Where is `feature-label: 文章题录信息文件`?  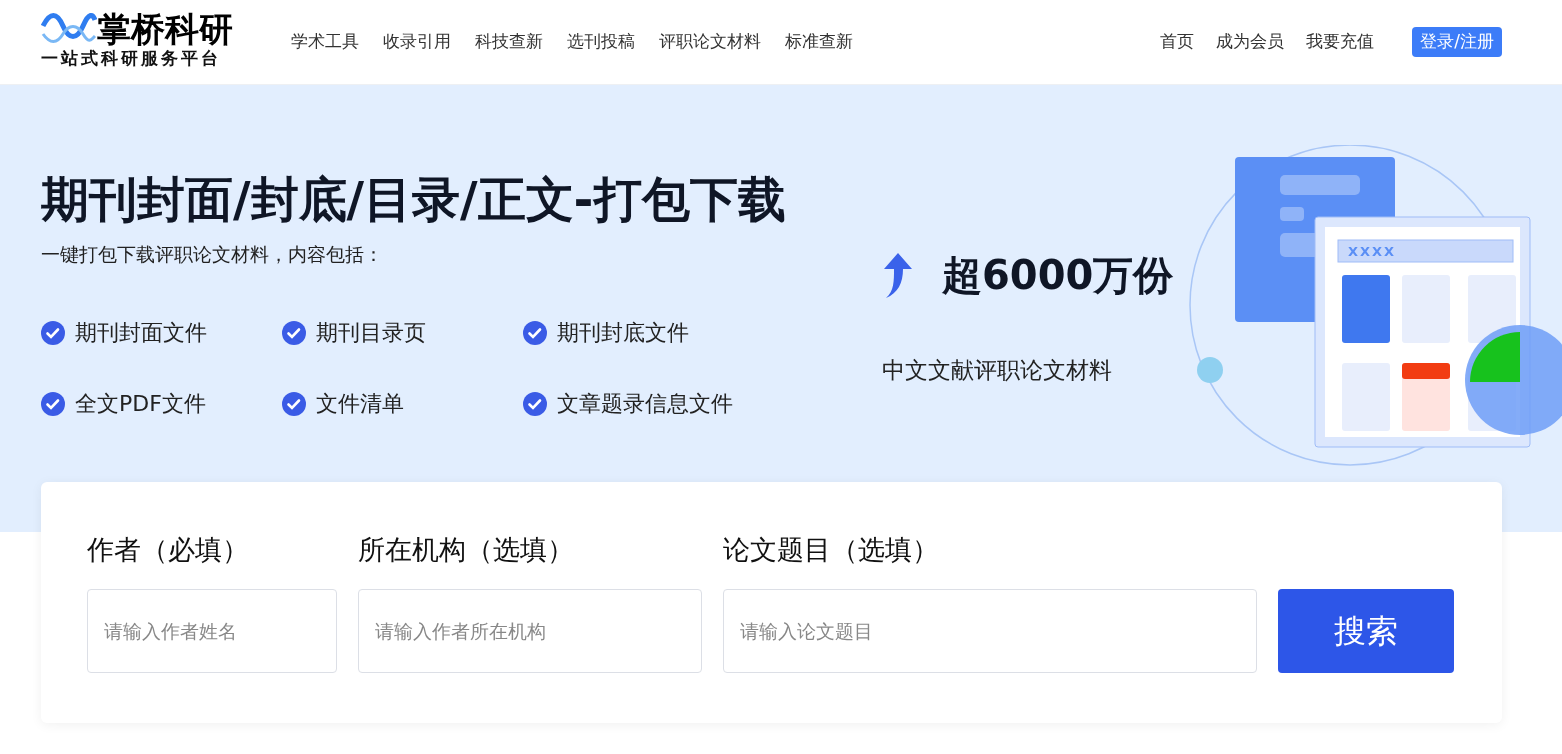
feature-label: 文章题录信息文件 is located at coordinates (645, 404).